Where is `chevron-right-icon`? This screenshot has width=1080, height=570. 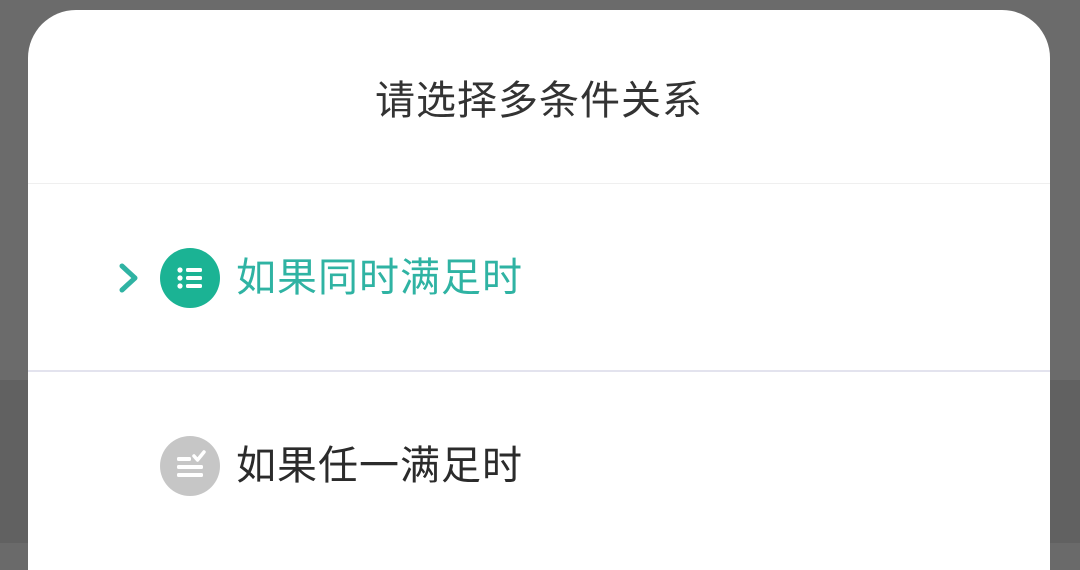
chevron-right-icon is located at coordinates (128, 278).